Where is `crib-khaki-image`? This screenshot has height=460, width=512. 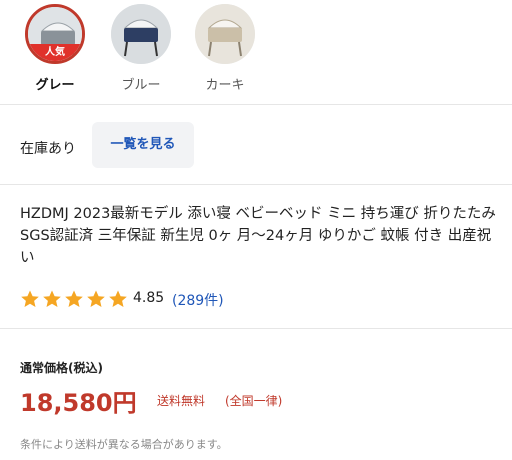 crib-khaki-image is located at coordinates (225, 34).